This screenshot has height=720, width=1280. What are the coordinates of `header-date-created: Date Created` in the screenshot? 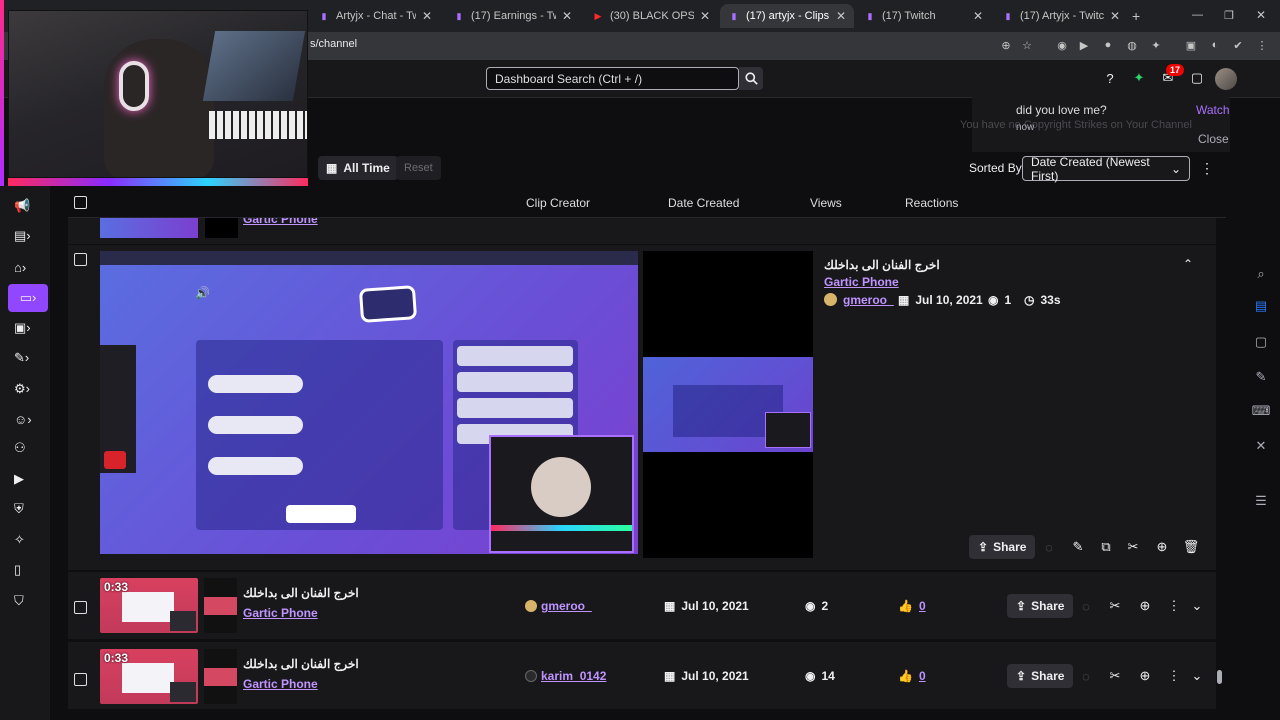 It's located at (703, 203).